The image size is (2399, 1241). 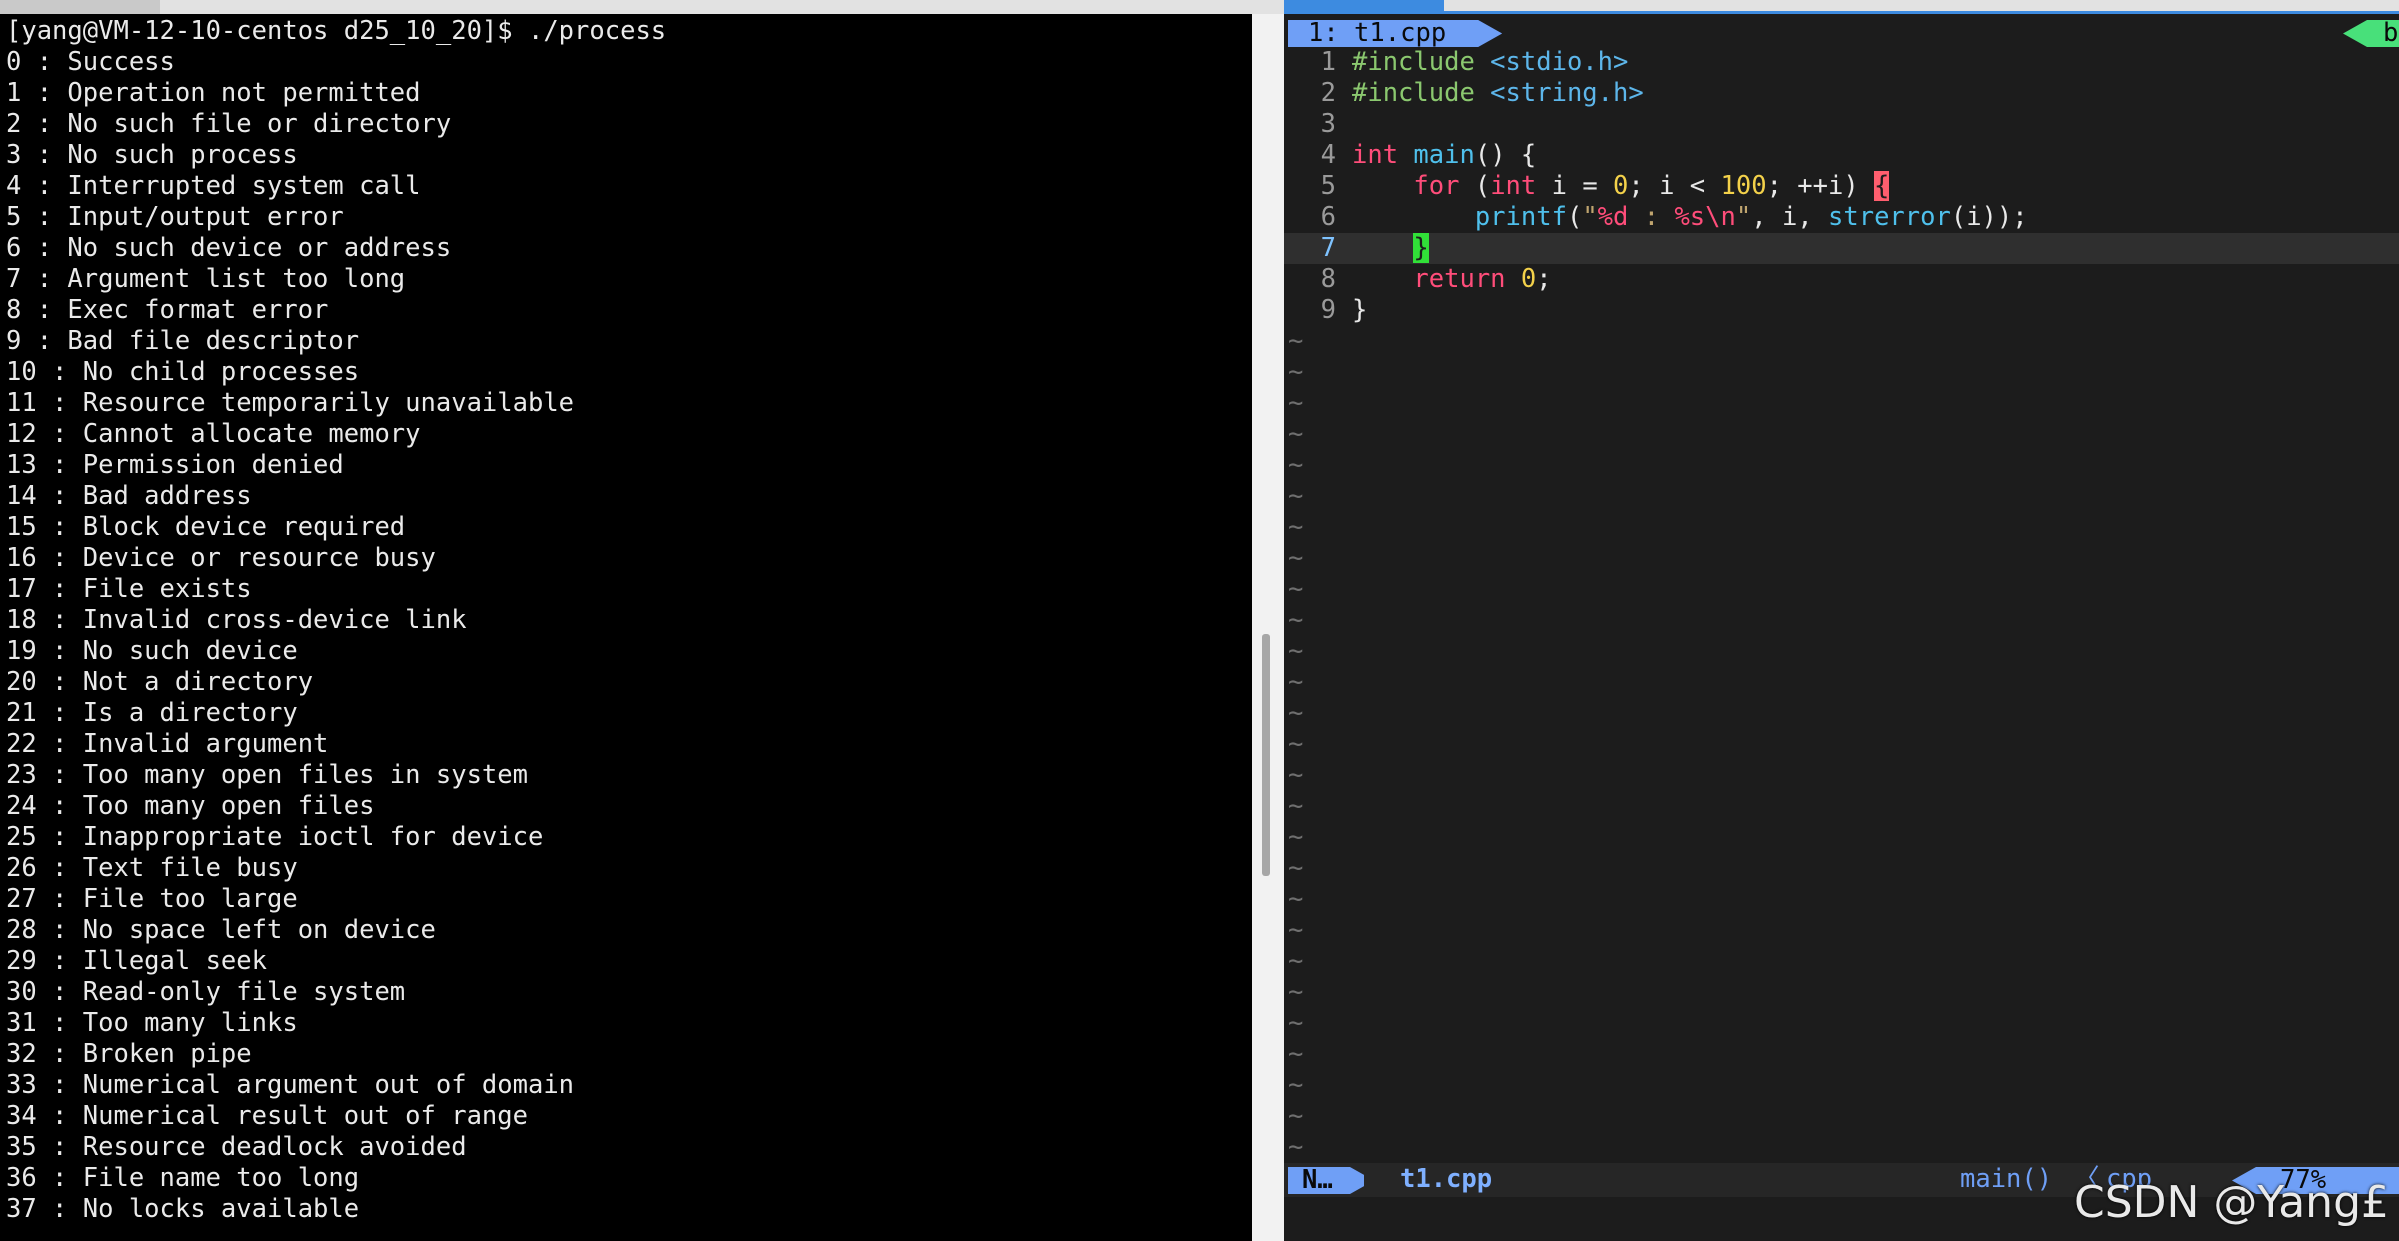 I want to click on line-number-2: 2, so click(x=1328, y=93).